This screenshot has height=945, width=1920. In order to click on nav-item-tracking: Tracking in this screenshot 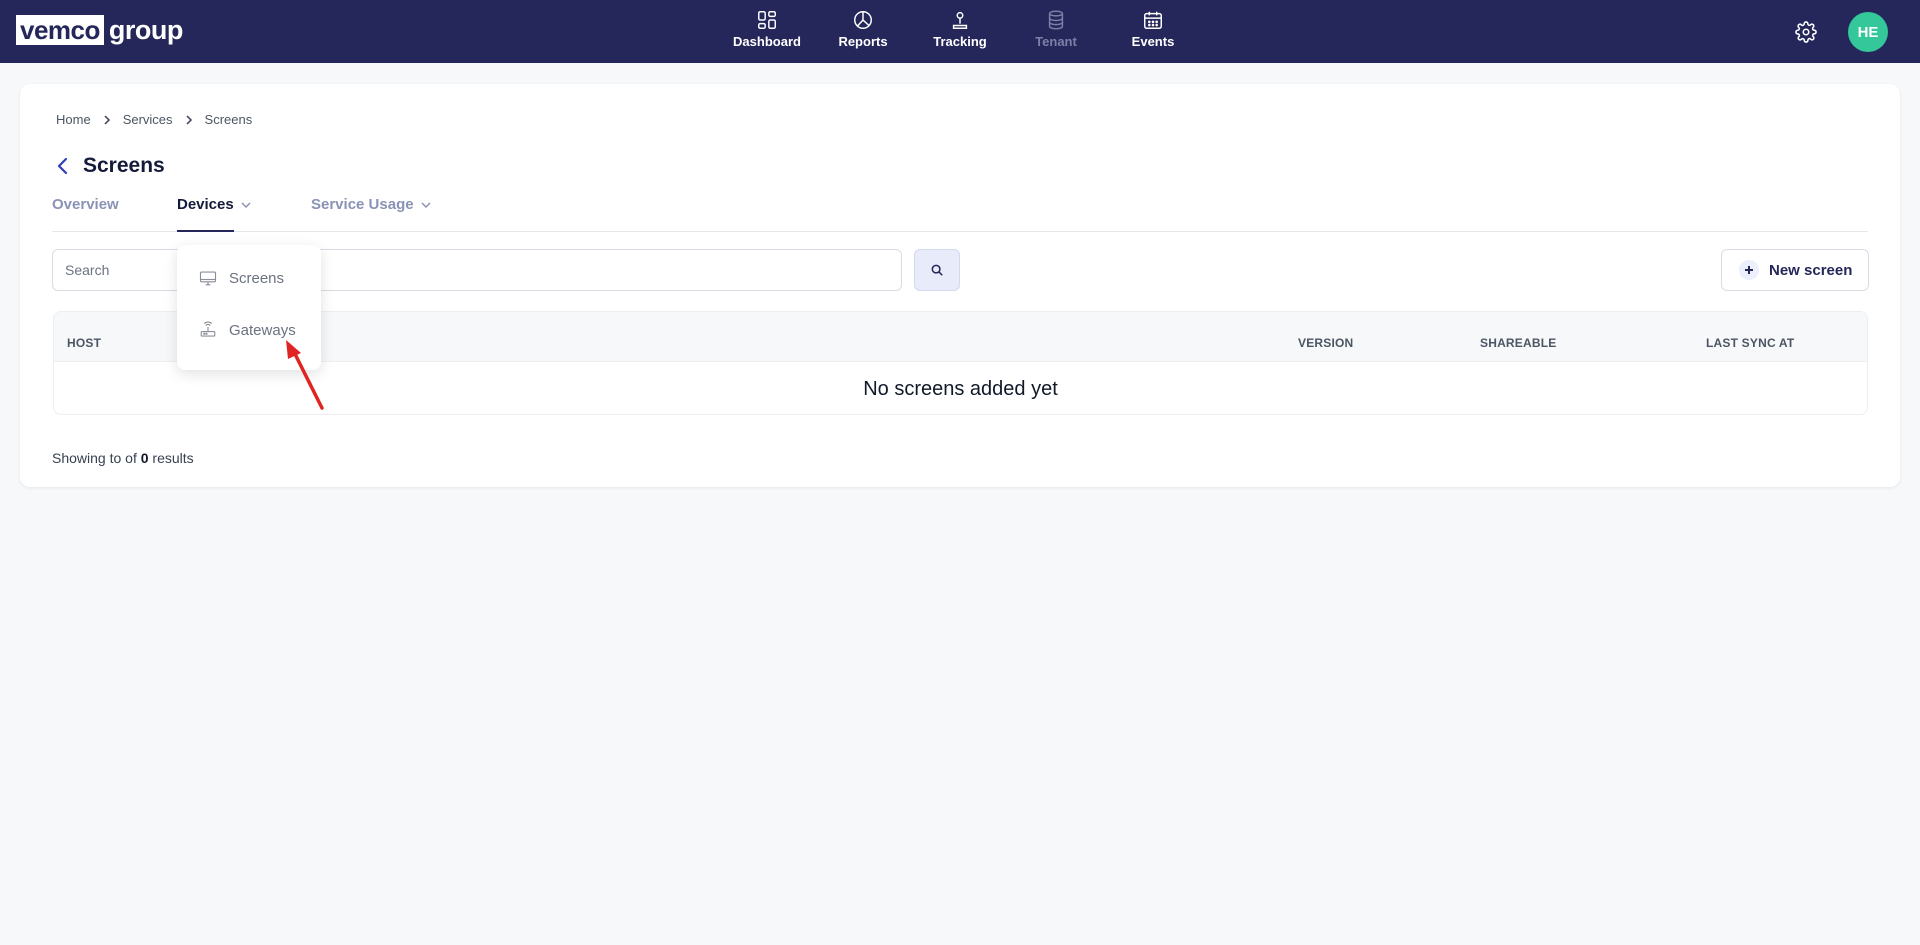, I will do `click(960, 32)`.